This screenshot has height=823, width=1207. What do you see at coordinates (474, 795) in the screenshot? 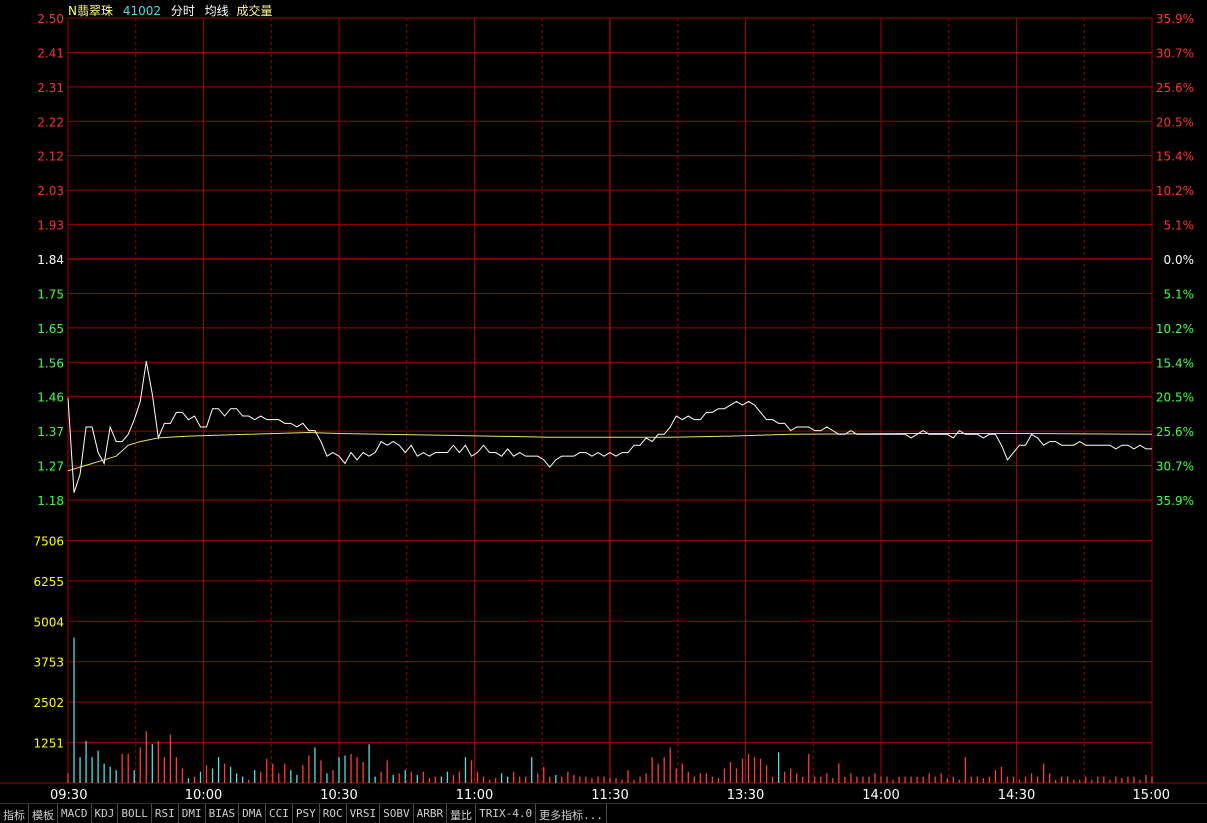
I see `time-label: 11:00` at bounding box center [474, 795].